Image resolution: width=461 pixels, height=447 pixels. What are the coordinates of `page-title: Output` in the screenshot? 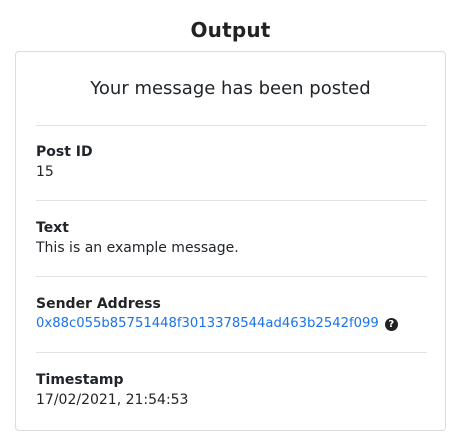 It's located at (230, 30).